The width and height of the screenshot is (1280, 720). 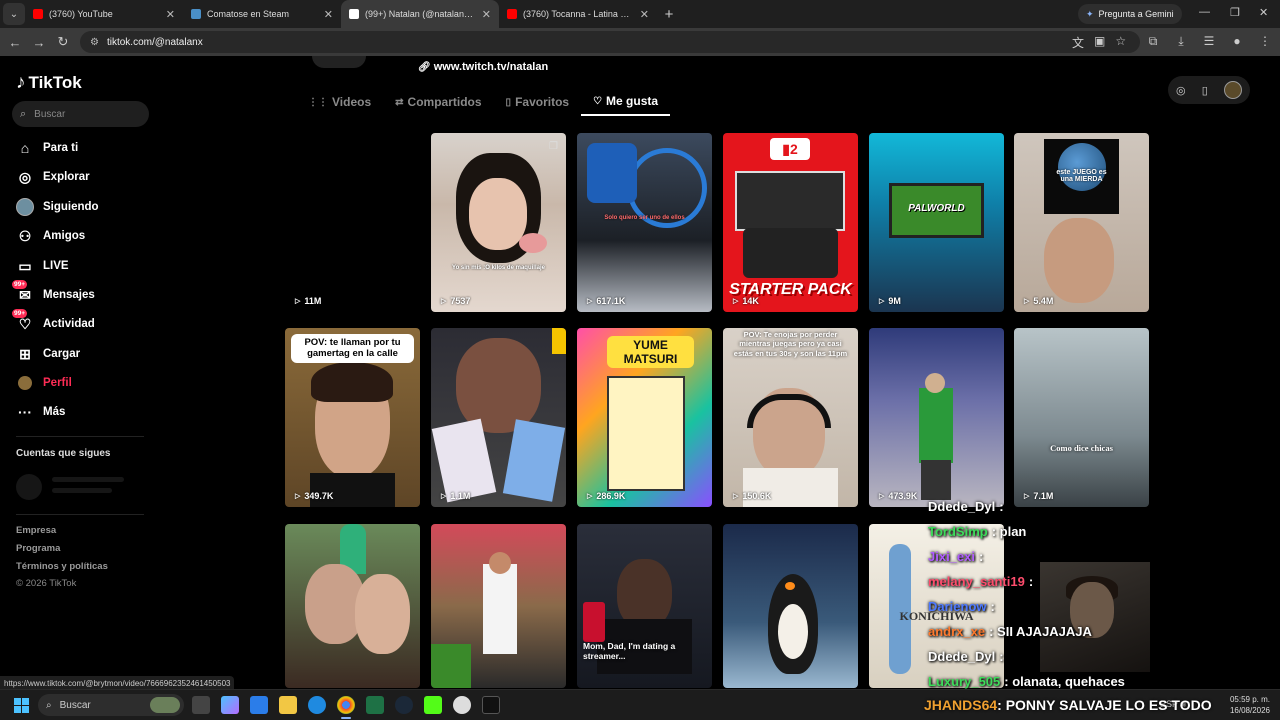 What do you see at coordinates (346, 705) in the screenshot?
I see `chrome-icon` at bounding box center [346, 705].